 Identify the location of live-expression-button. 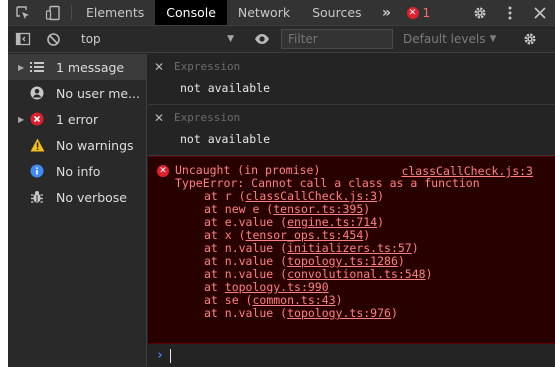
(262, 39).